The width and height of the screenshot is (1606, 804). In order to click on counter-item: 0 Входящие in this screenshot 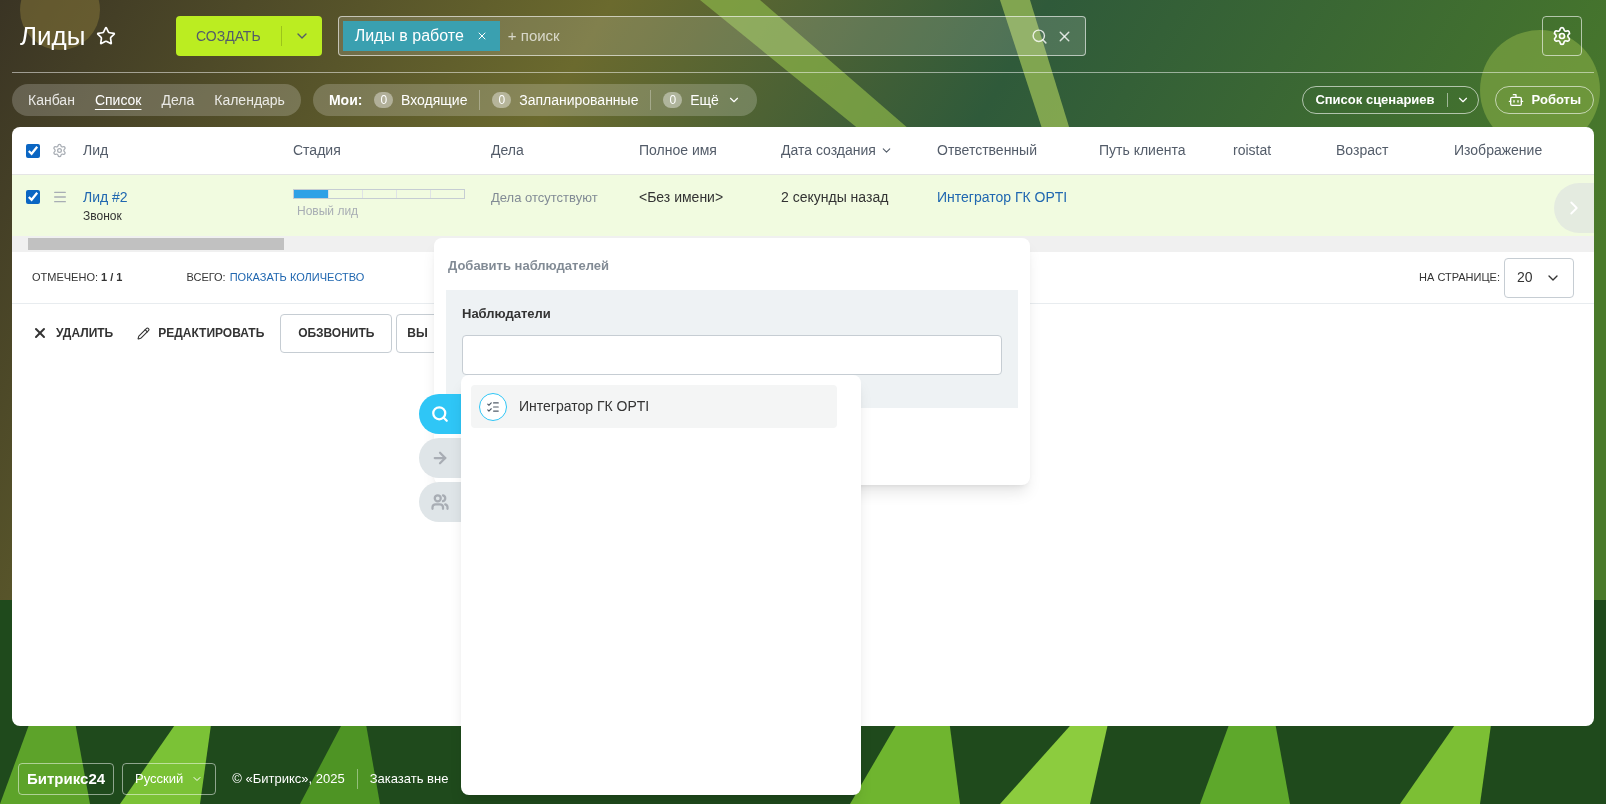, I will do `click(421, 100)`.